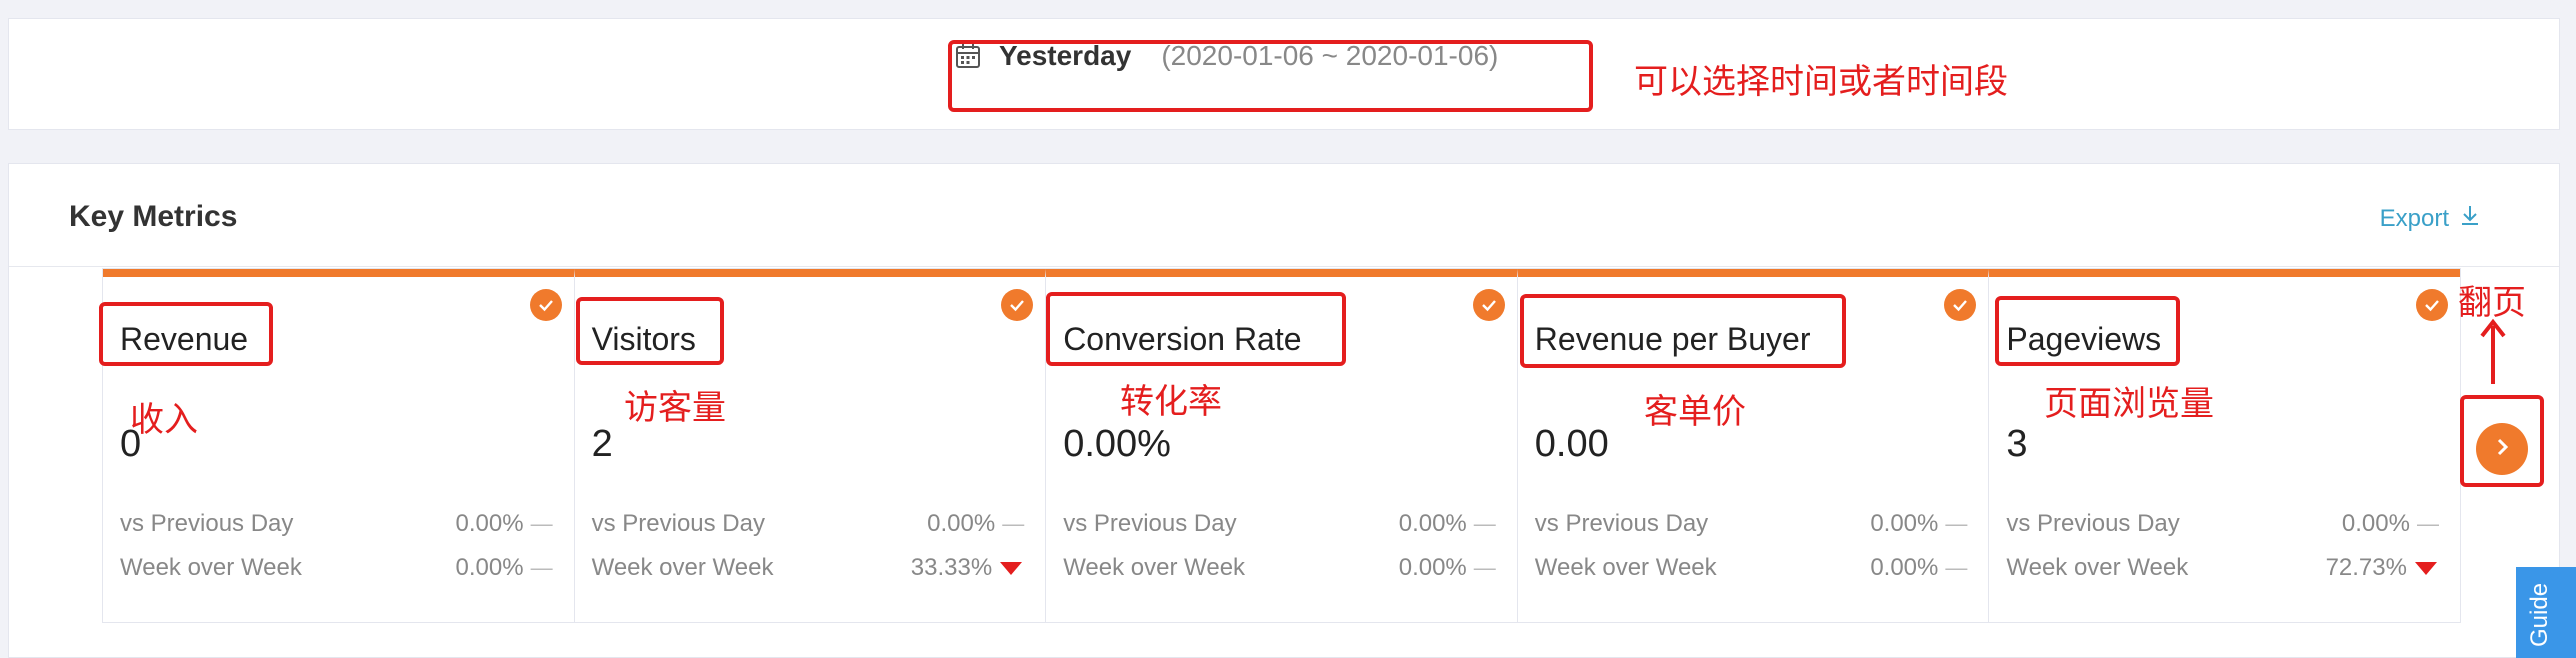 The height and width of the screenshot is (658, 2576). What do you see at coordinates (1571, 444) in the screenshot?
I see `metric-value: 0.00` at bounding box center [1571, 444].